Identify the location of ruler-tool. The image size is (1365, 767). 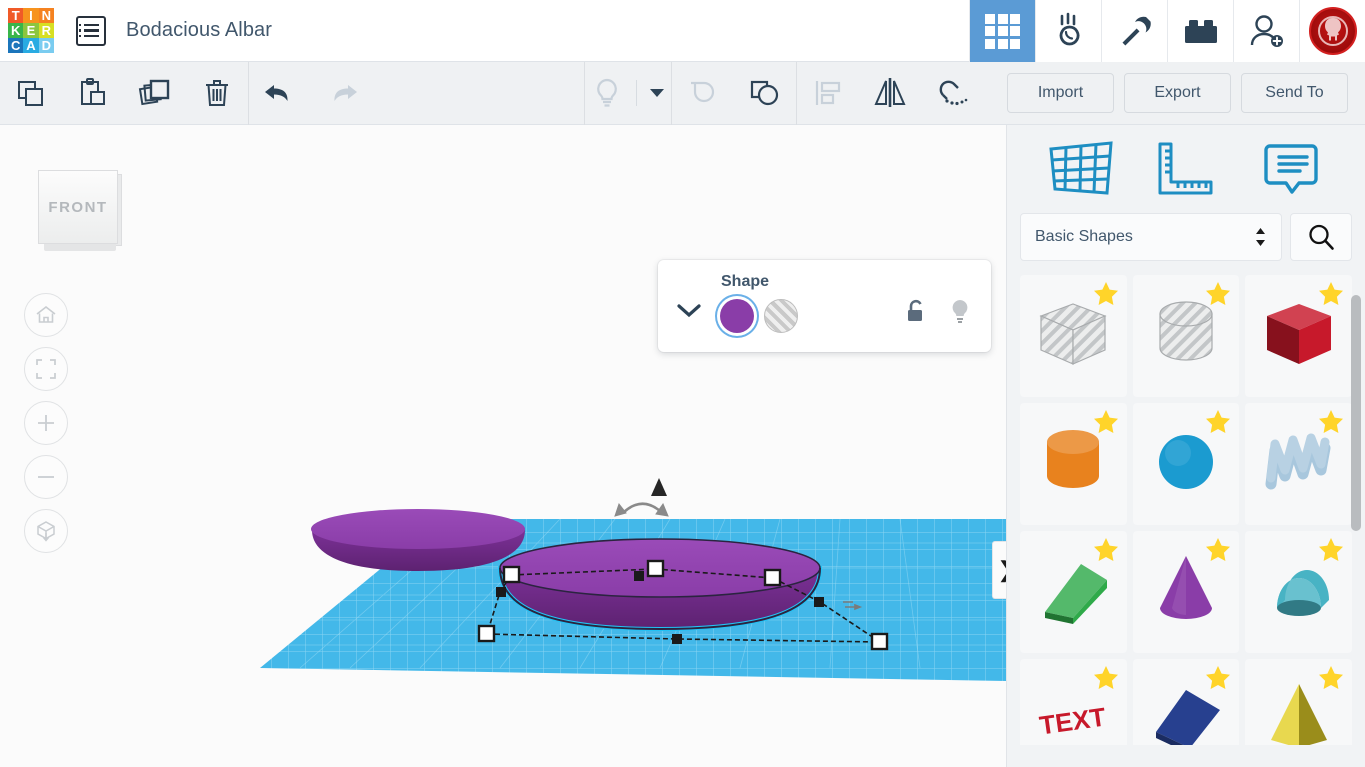
(1186, 169).